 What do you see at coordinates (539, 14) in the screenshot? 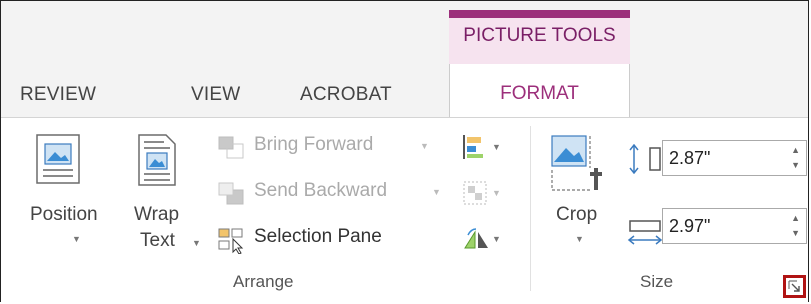
I see `picture-tools-accent` at bounding box center [539, 14].